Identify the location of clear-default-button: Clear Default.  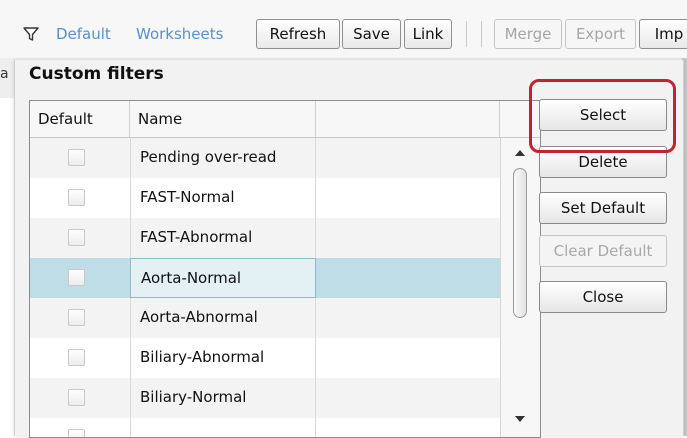
(603, 251).